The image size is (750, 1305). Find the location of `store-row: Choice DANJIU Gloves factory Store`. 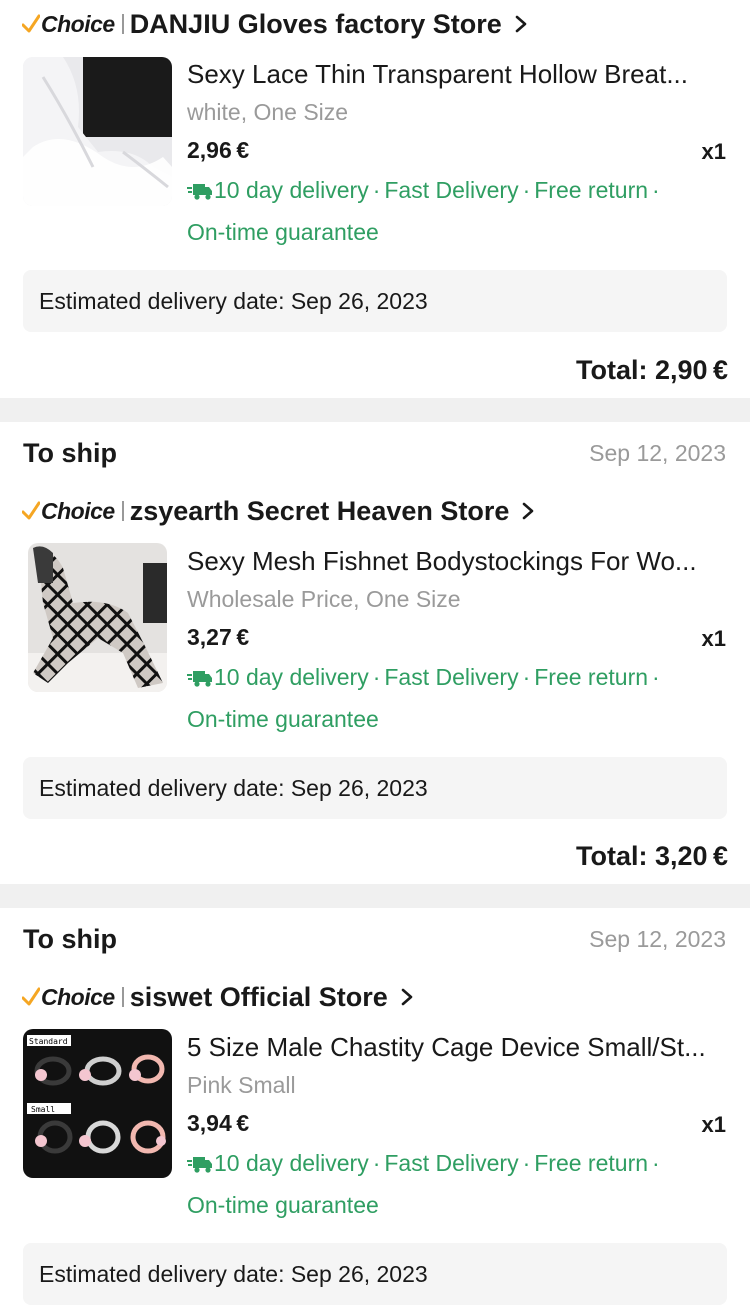

store-row: Choice DANJIU Gloves factory Store is located at coordinates (275, 24).